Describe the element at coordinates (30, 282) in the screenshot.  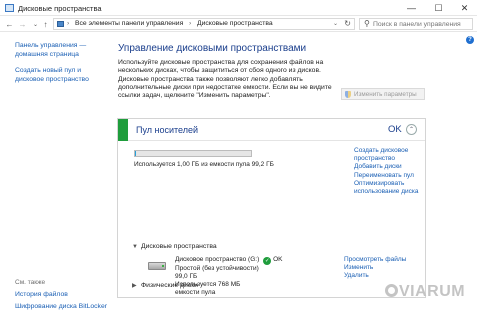
I see `see-also-label: См. также` at that location.